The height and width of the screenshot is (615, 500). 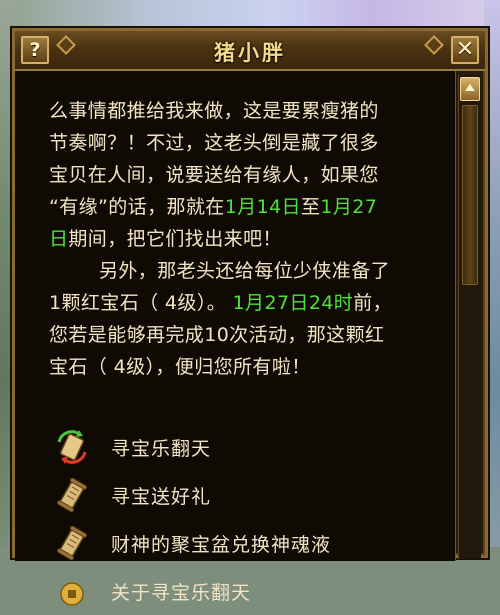 I want to click on highlighted-date-text: 1月27, so click(x=349, y=207).